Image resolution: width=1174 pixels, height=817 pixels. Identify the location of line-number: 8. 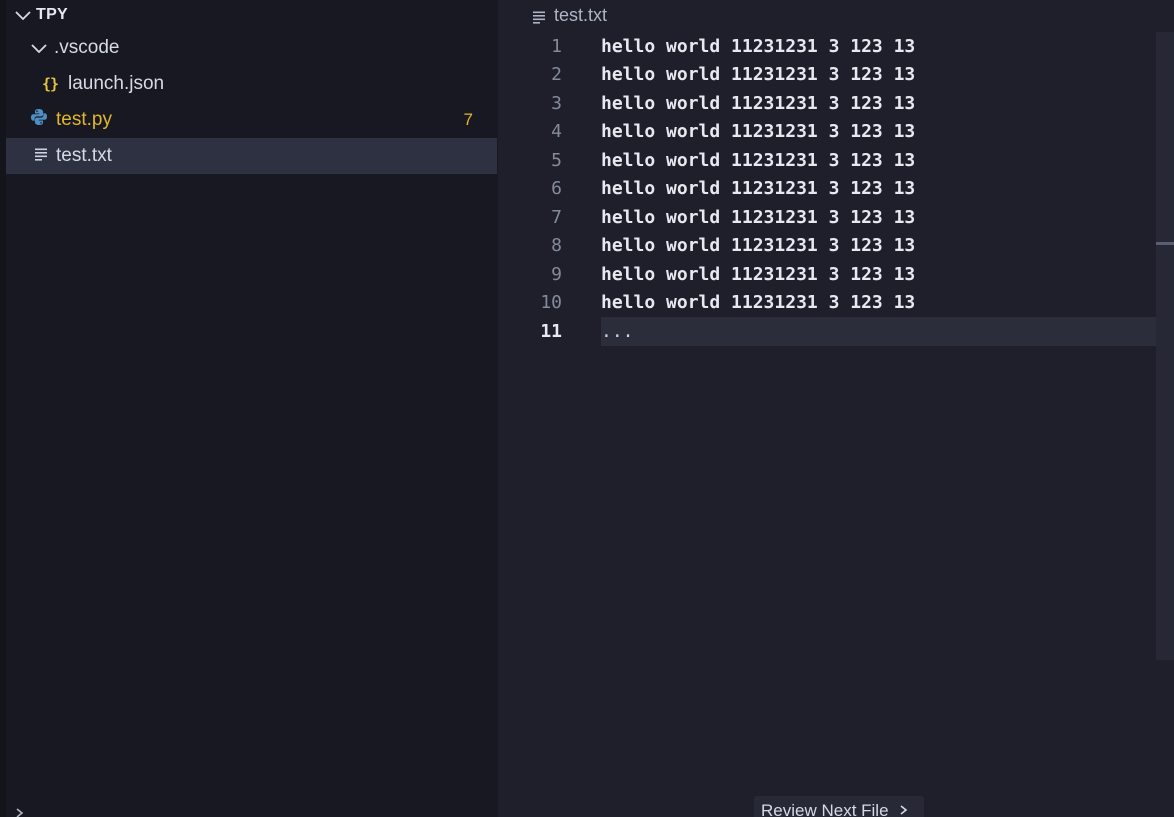
(556, 246).